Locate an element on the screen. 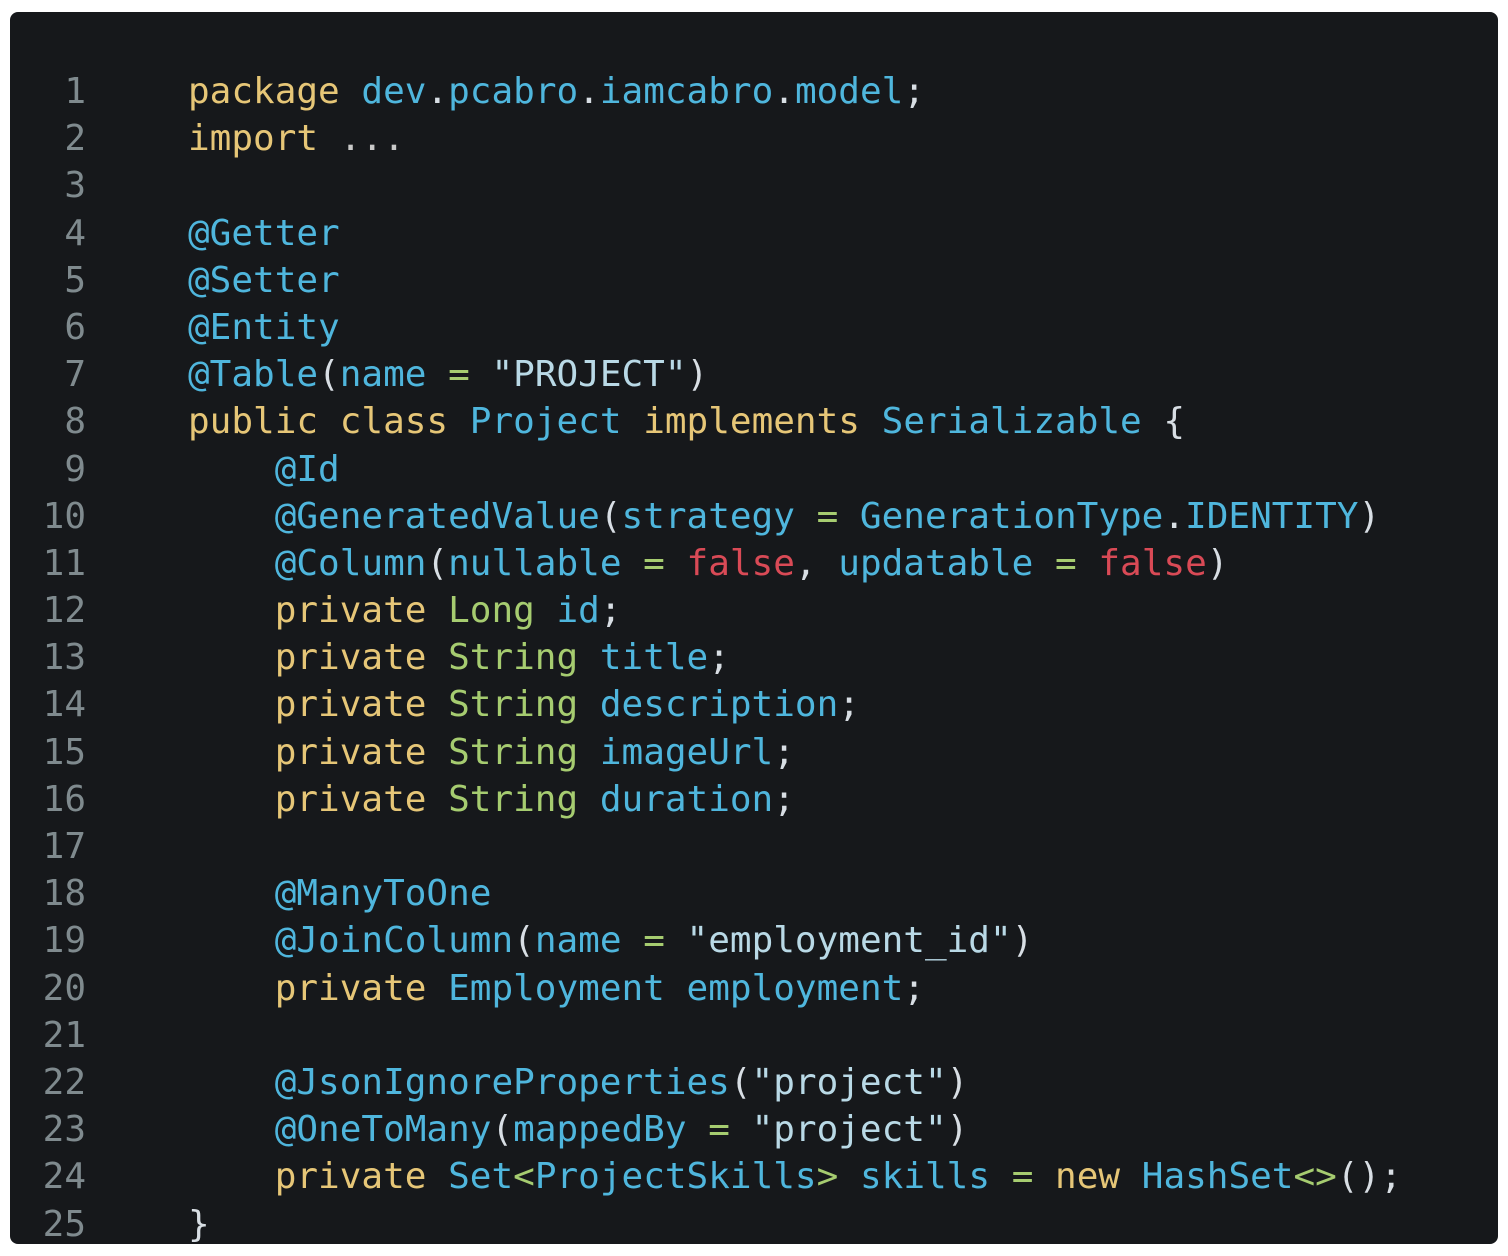  code-line: 4 @Getter is located at coordinates (754, 233).